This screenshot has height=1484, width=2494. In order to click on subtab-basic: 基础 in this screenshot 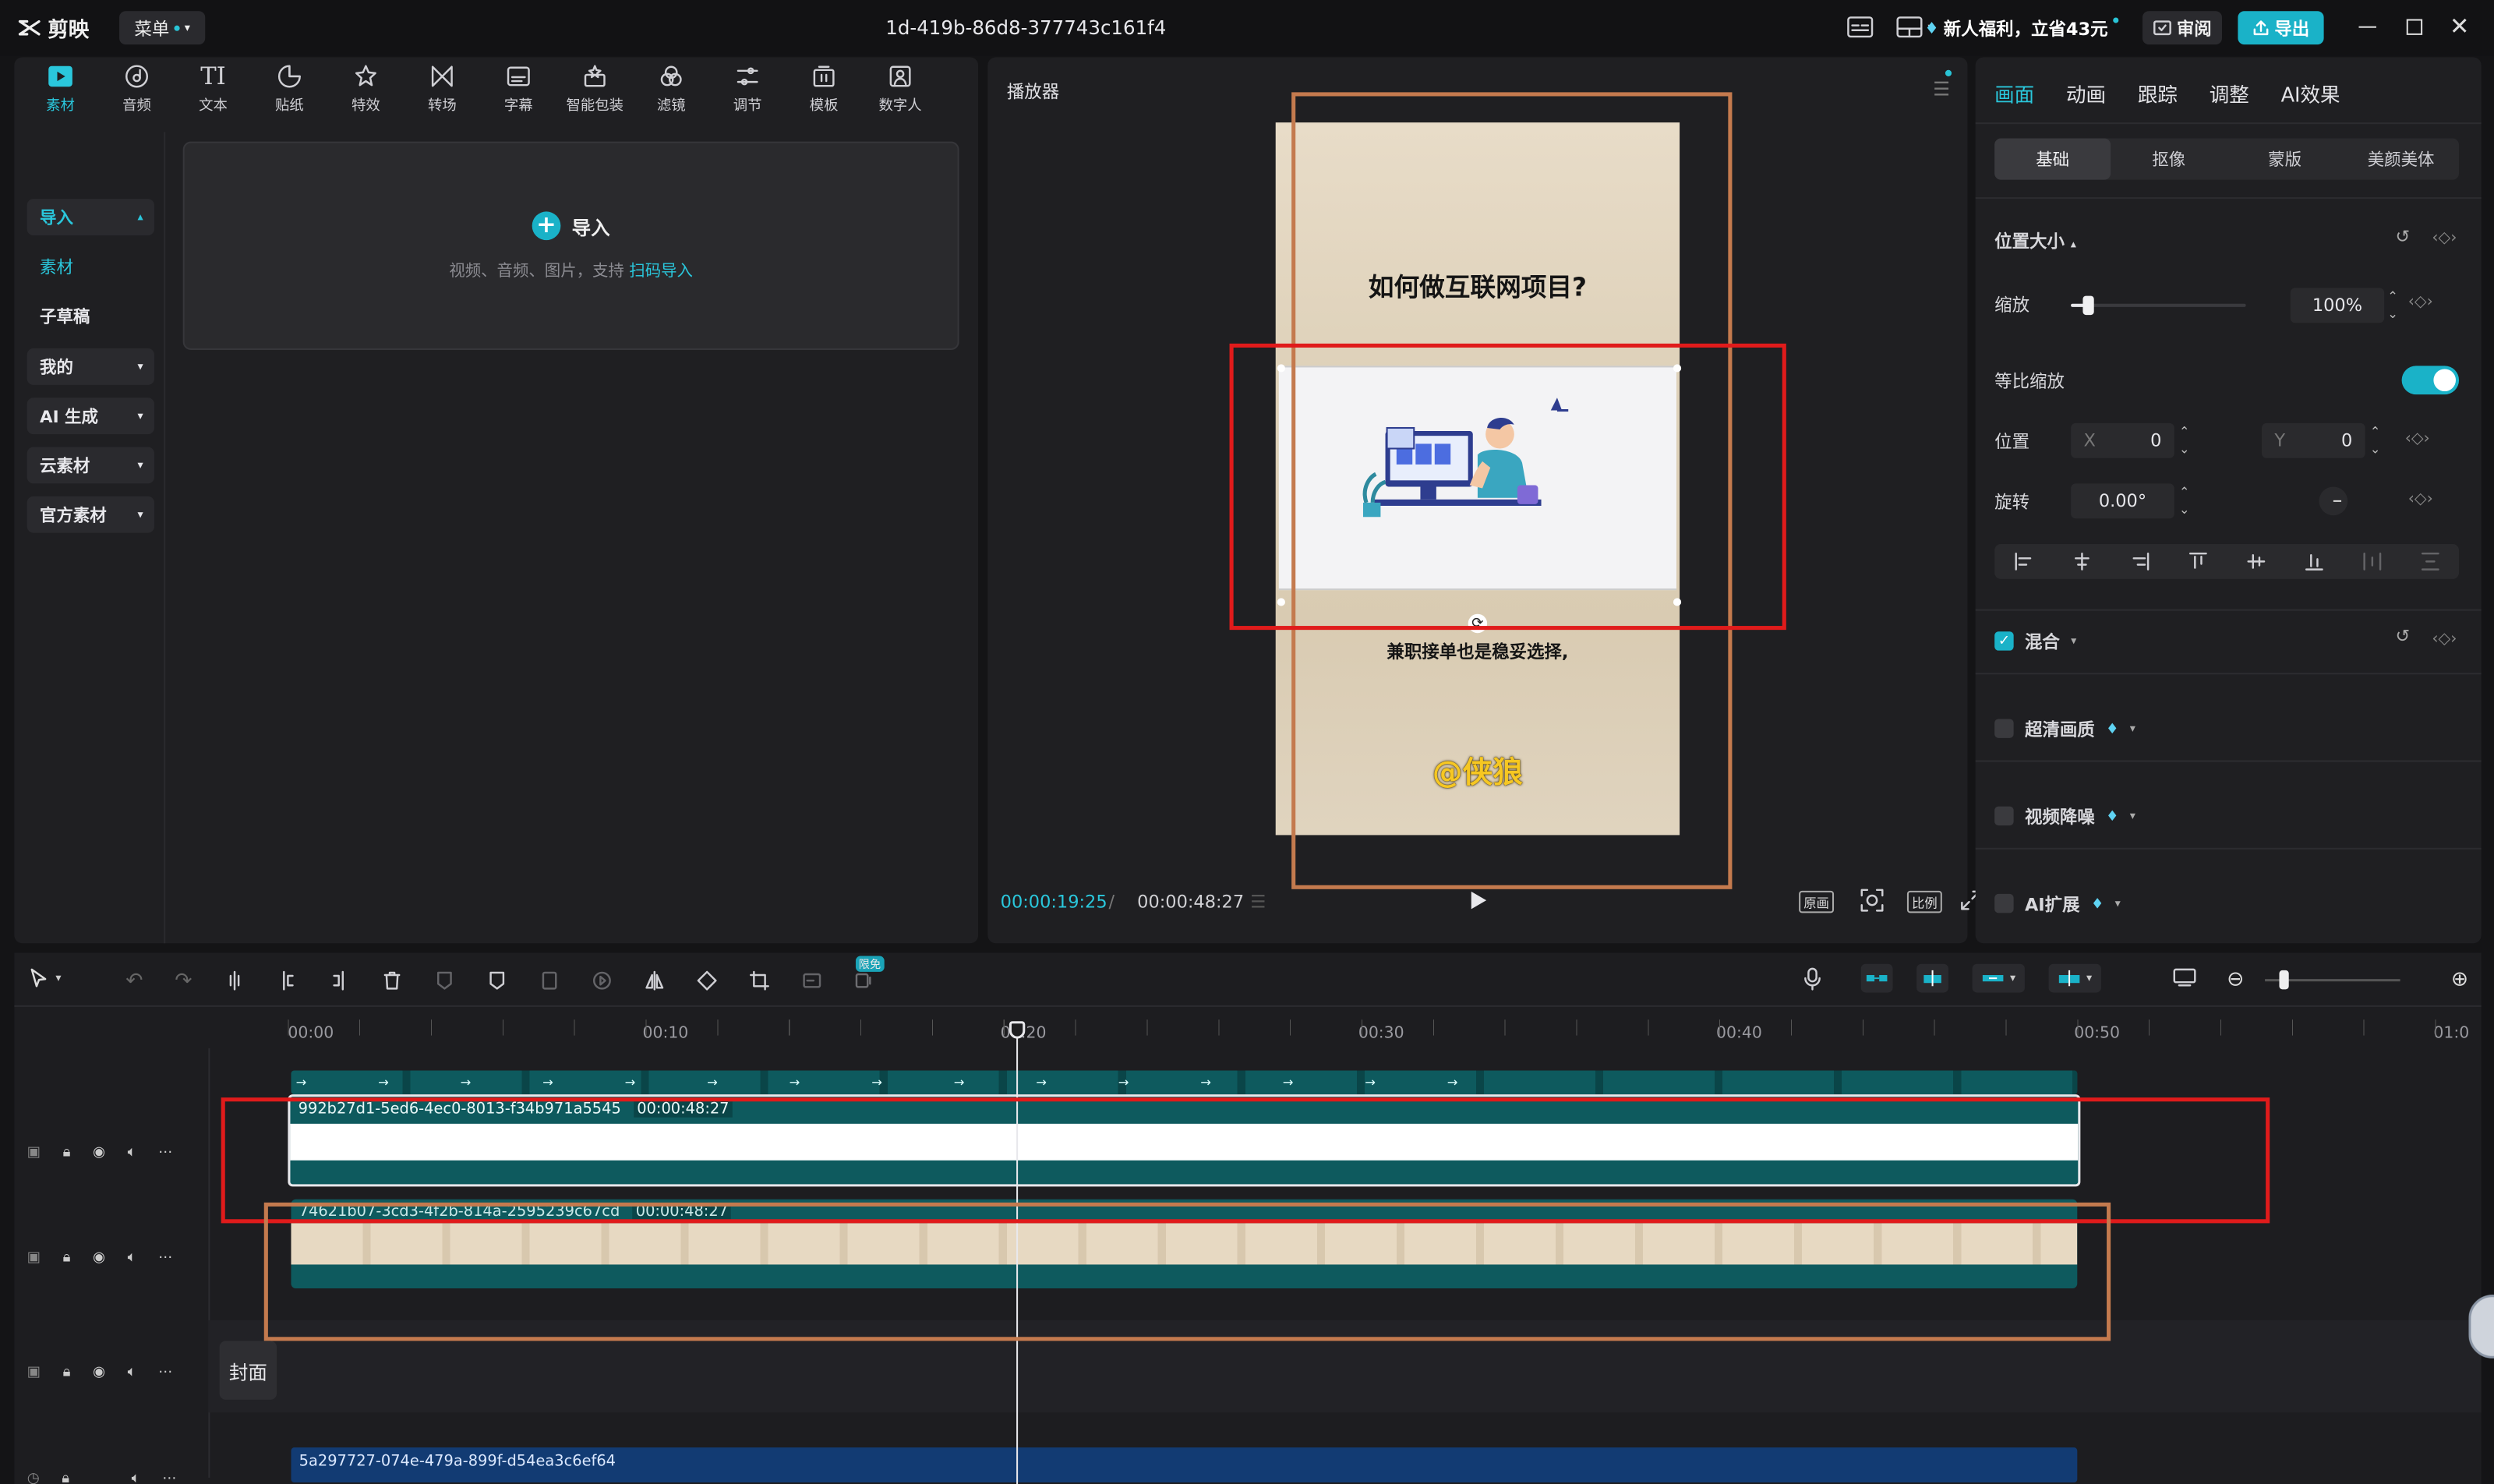, I will do `click(2052, 159)`.